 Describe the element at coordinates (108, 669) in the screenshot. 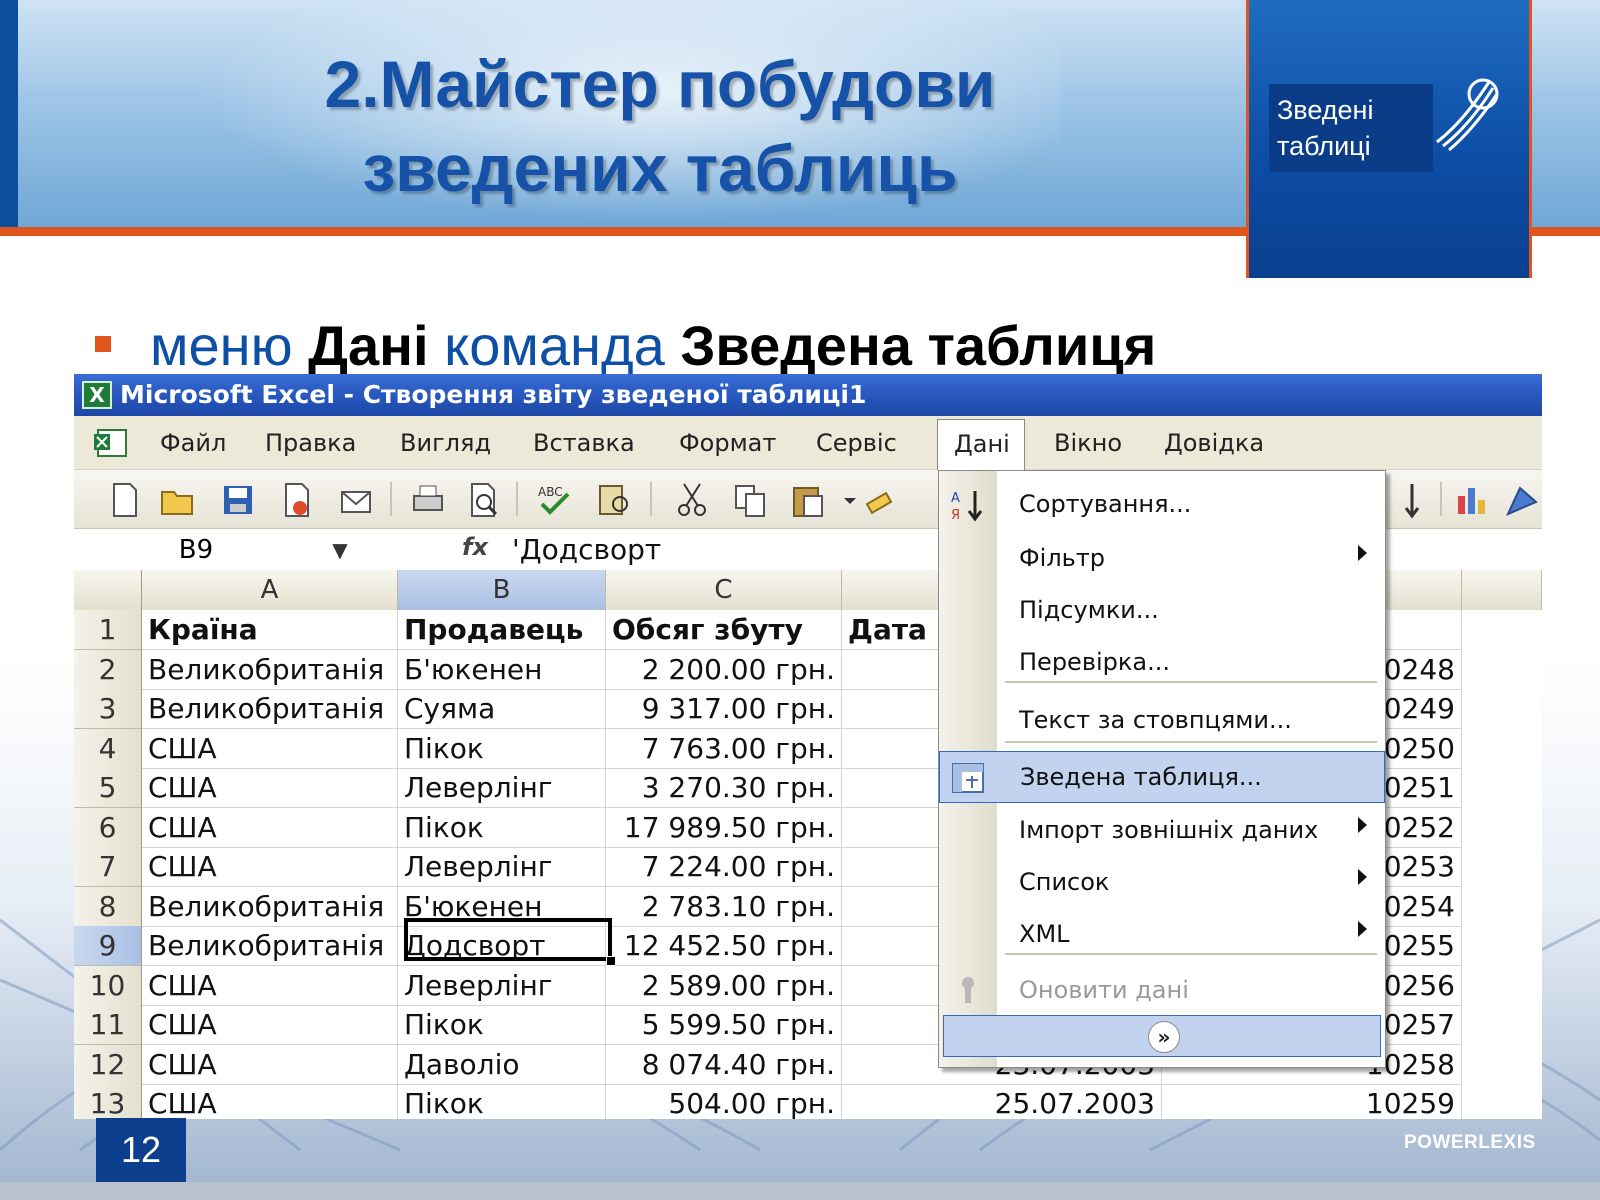

I see `row-header: 2` at that location.